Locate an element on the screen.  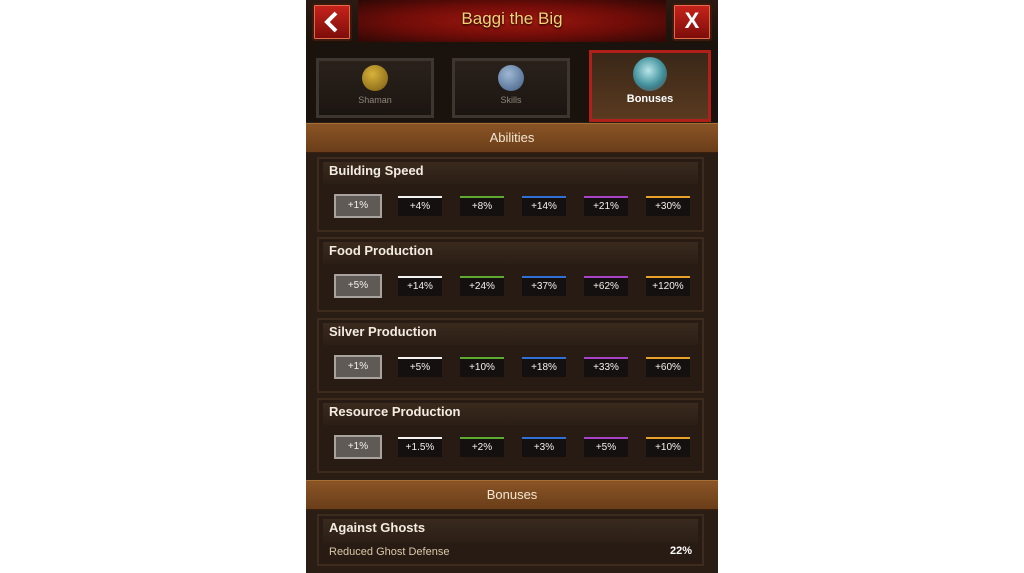
tab-bonuses: Bonuses is located at coordinates (650, 86).